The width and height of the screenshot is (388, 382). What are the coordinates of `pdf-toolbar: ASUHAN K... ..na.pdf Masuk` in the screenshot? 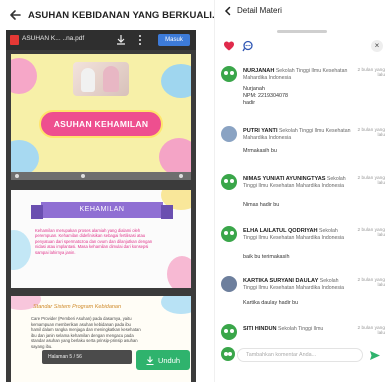 It's located at (101, 40).